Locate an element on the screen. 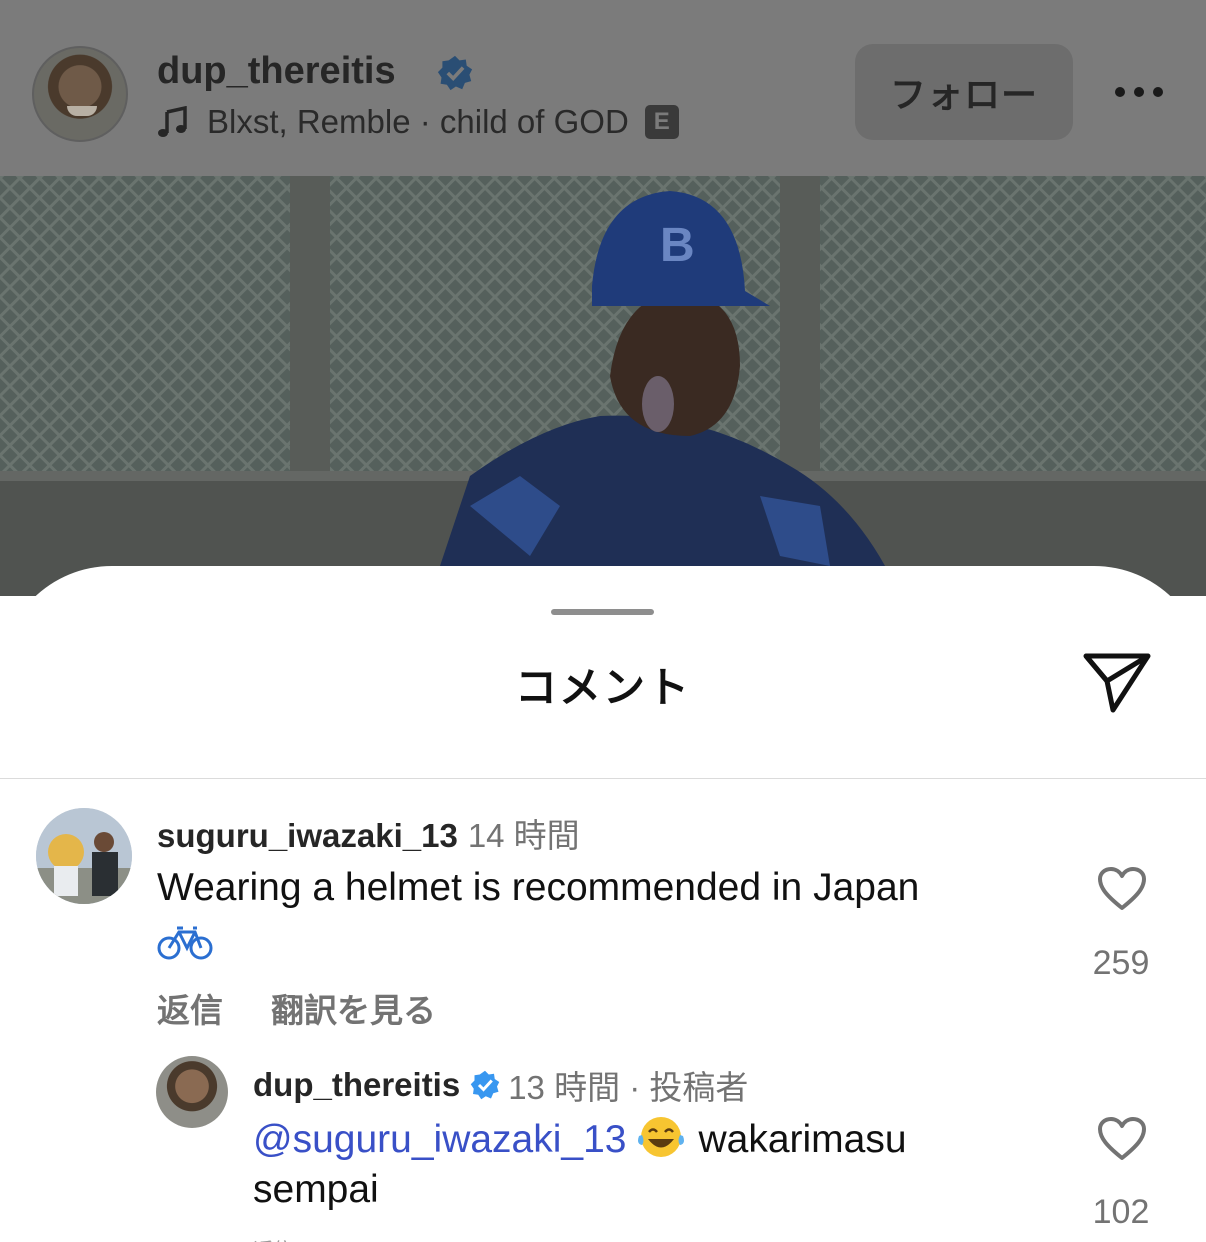 The width and height of the screenshot is (1206, 1242). bicycle-emoji-icon is located at coordinates (185, 943).